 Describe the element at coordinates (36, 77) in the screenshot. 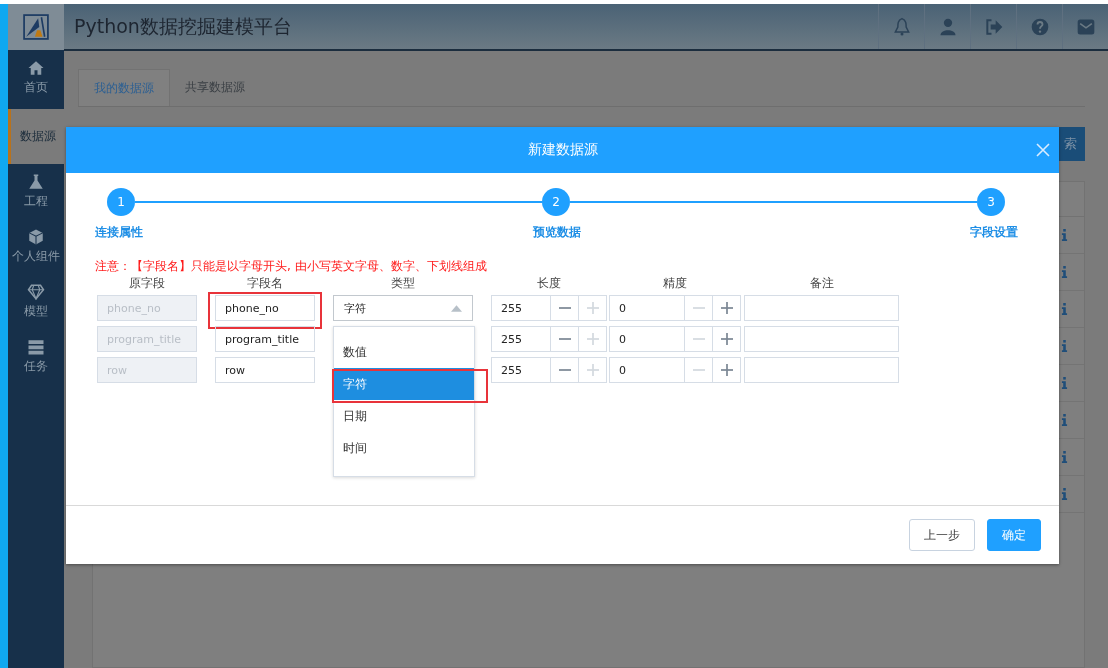

I see `sidebar-item: 首页` at that location.